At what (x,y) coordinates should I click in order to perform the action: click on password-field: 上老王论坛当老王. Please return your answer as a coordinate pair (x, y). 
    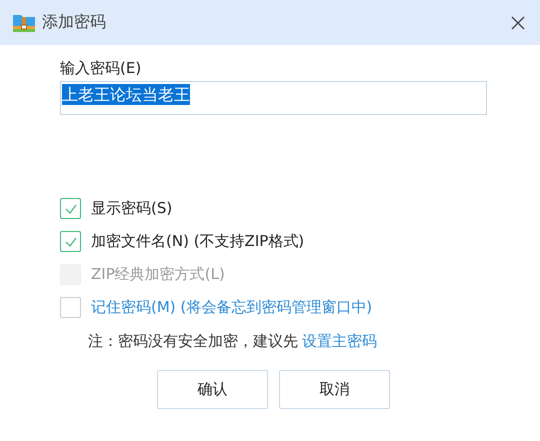
    Looking at the image, I should click on (273, 98).